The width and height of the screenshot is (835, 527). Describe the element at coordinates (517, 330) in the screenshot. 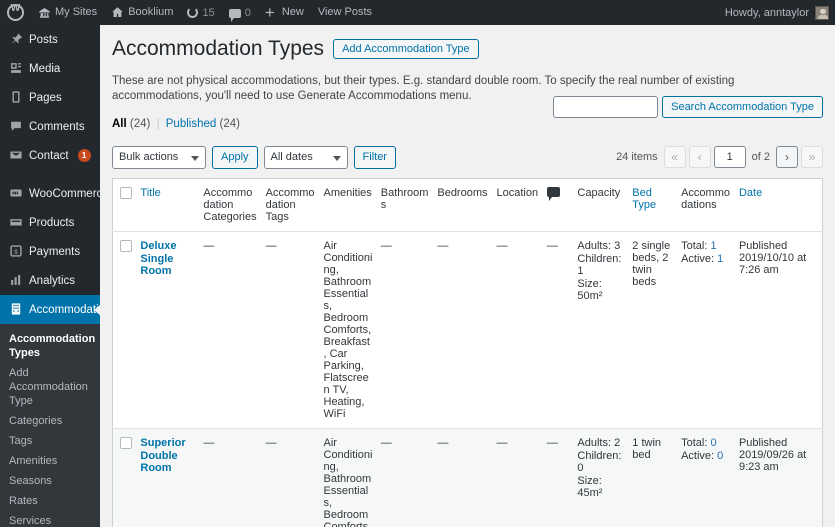

I see `cell-location: —` at that location.